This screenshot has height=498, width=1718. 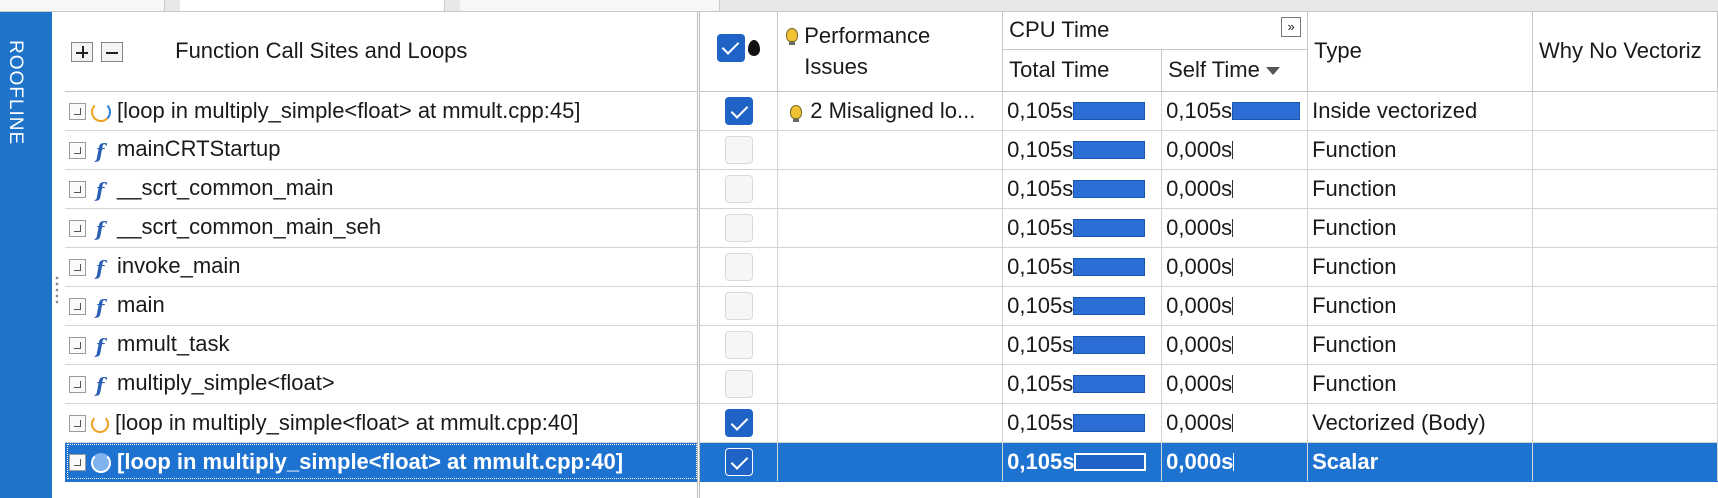 I want to click on function-cell: f mainCRTStartup, so click(x=383, y=150).